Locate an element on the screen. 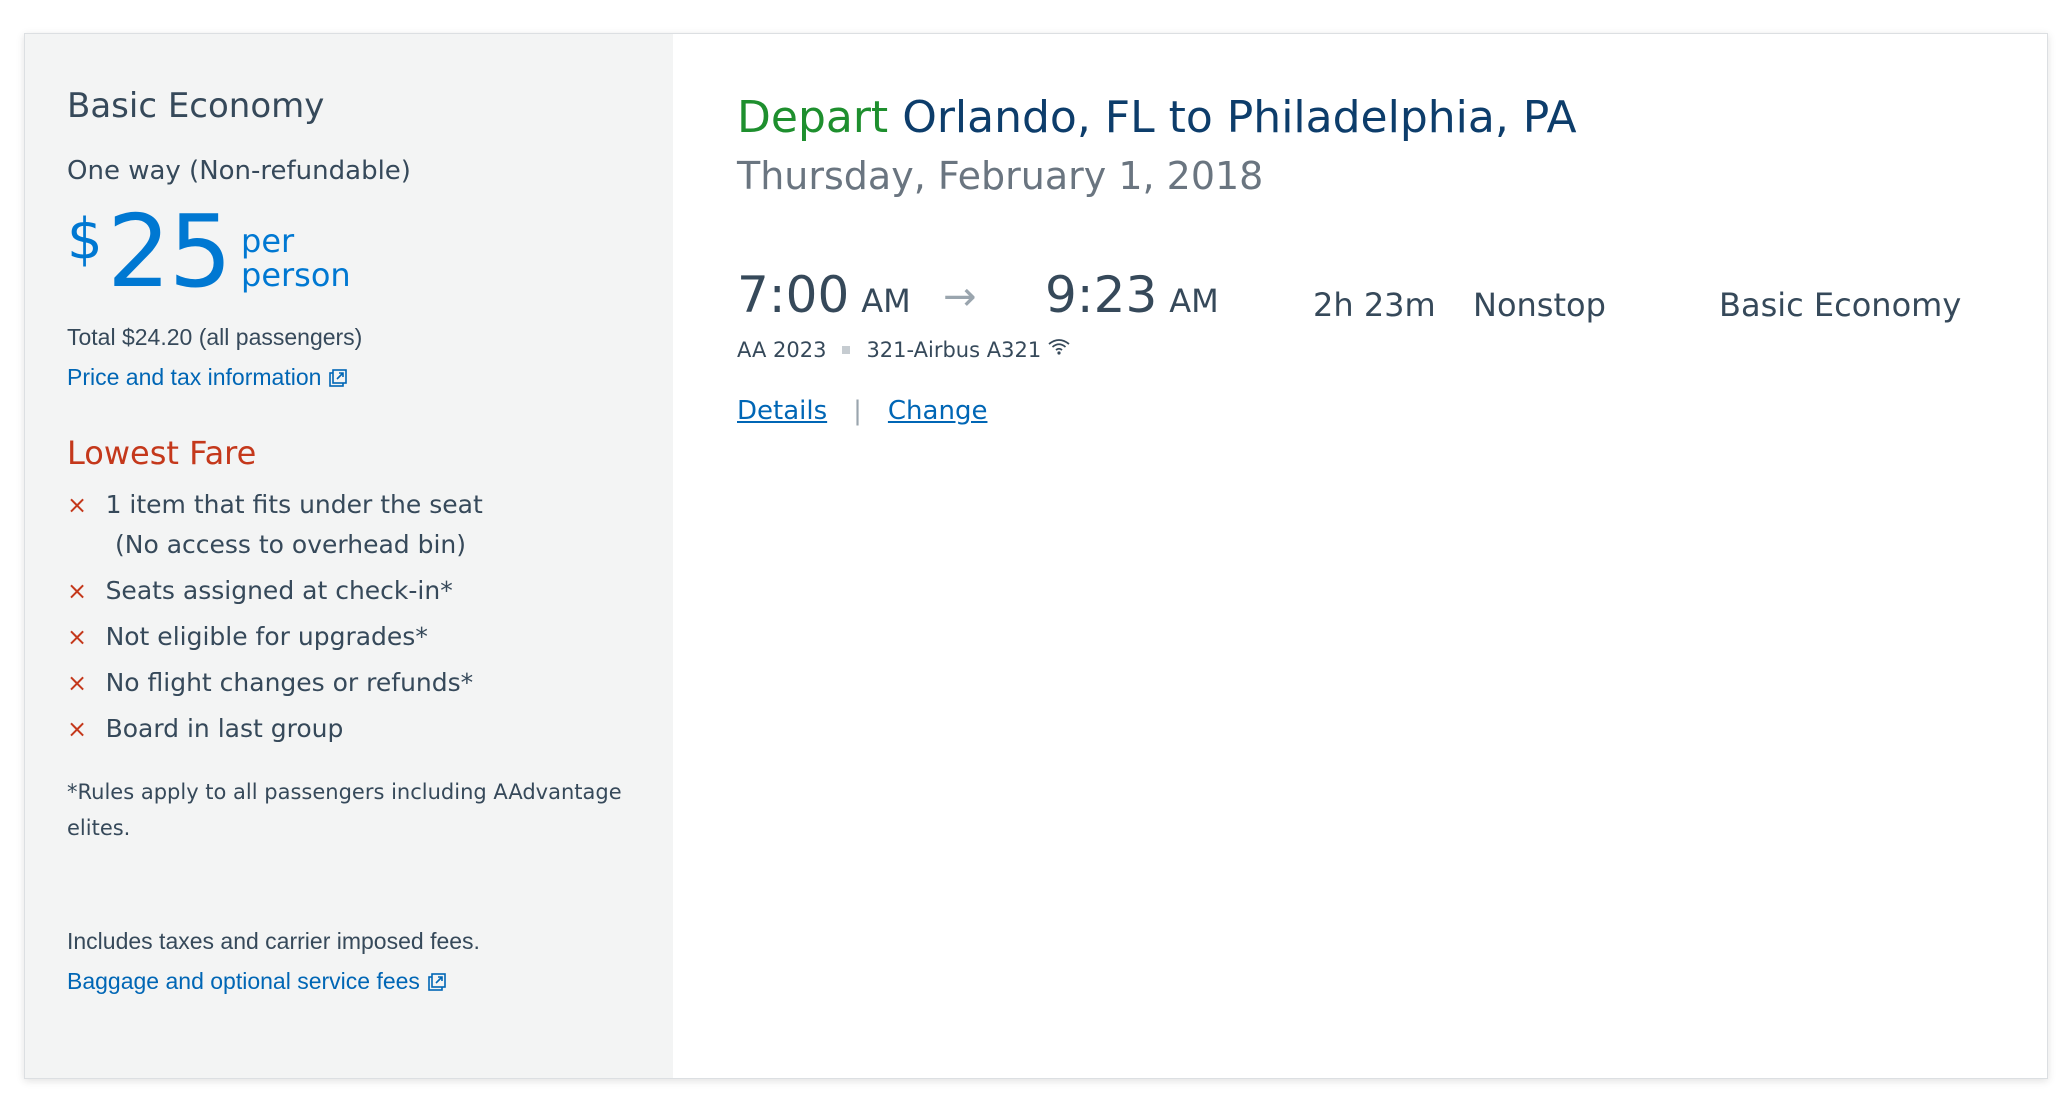 Image resolution: width=2064 pixels, height=1102 pixels. trip-type: One way (Non-refundable) is located at coordinates (239, 171).